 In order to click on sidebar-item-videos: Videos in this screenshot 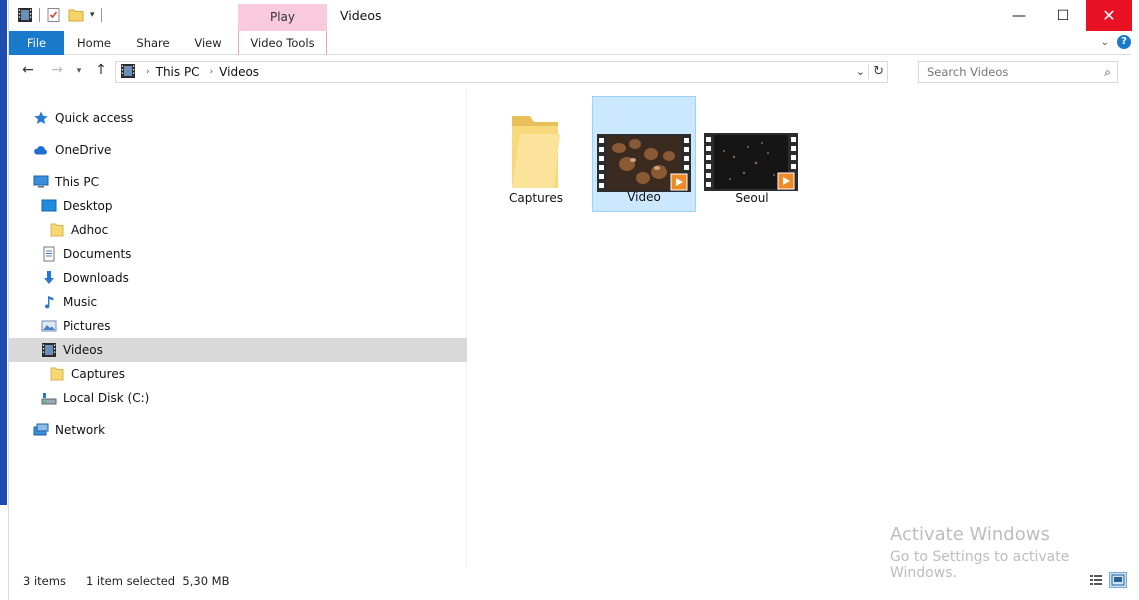, I will do `click(238, 350)`.